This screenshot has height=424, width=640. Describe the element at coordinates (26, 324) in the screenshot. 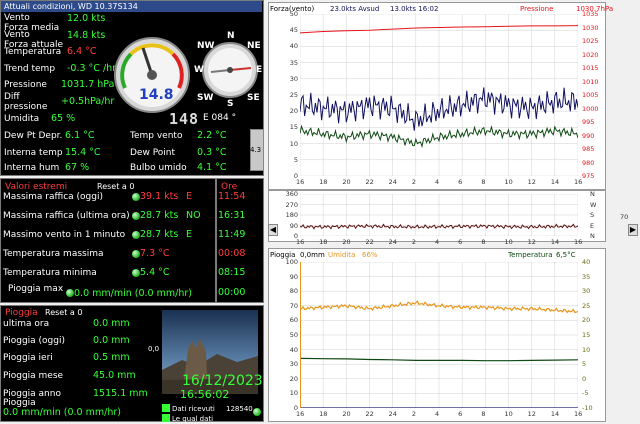

I see `rain-row-label: ultima ora` at that location.